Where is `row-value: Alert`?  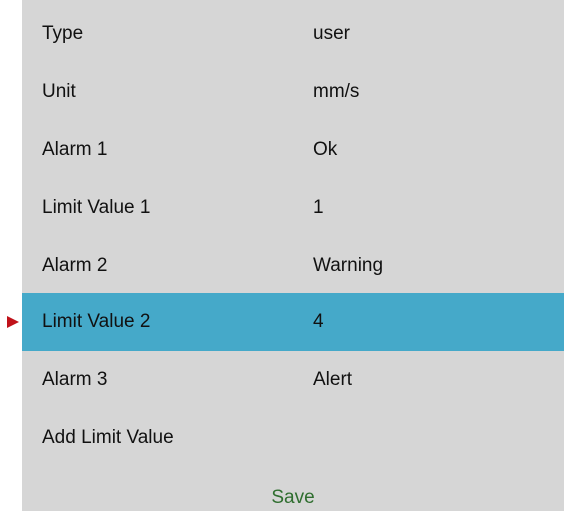
row-value: Alert is located at coordinates (333, 379).